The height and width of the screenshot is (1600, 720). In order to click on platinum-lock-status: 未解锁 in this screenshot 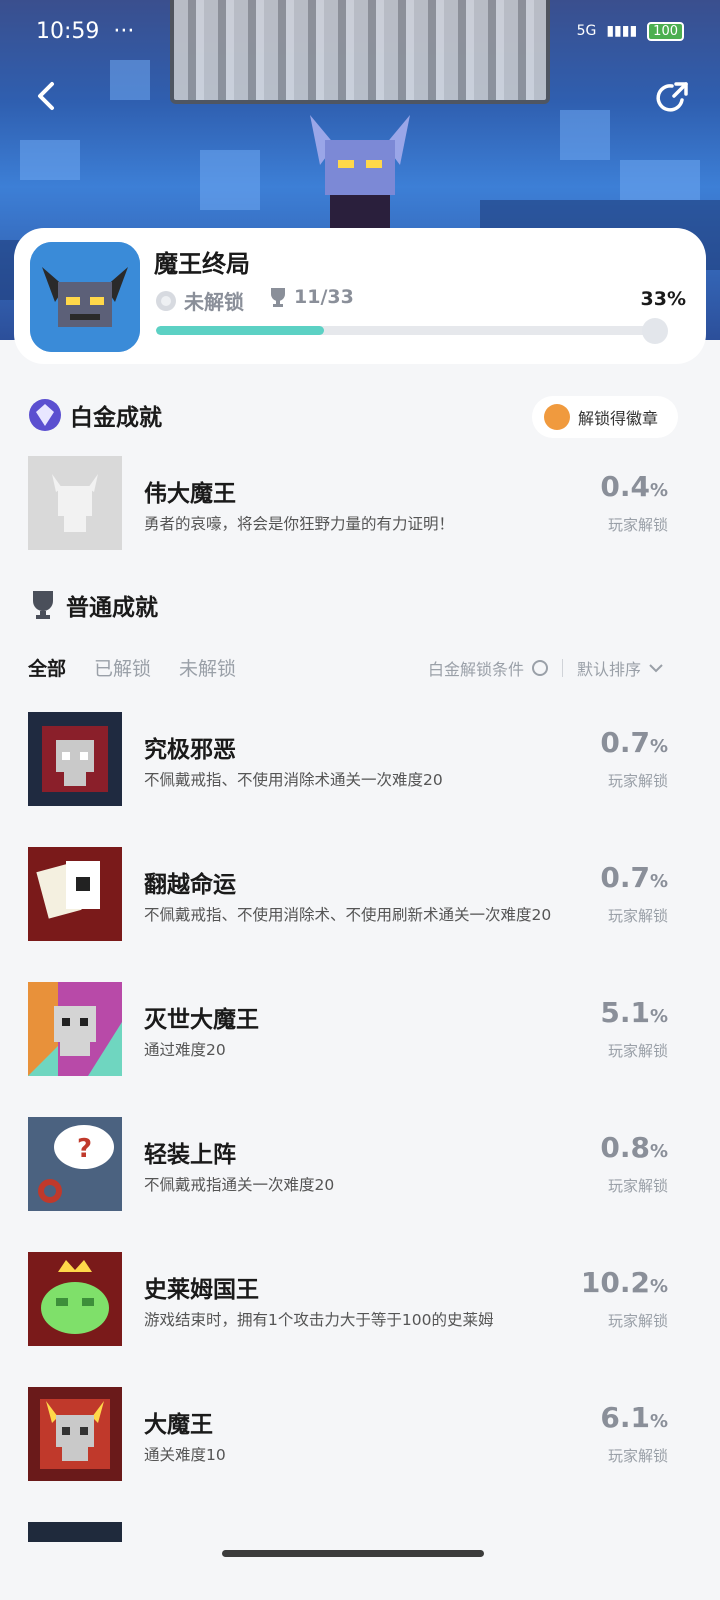, I will do `click(199, 300)`.